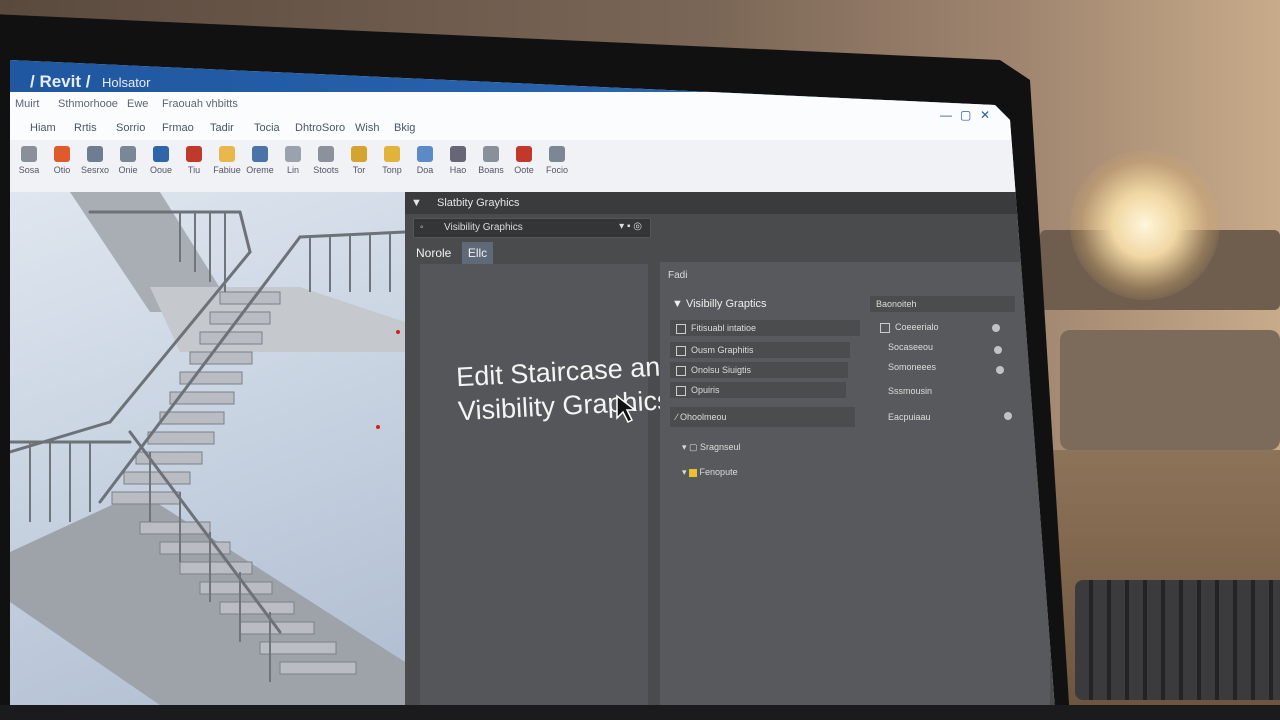 Image resolution: width=1280 pixels, height=720 pixels. What do you see at coordinates (367, 128) in the screenshot?
I see `tab-wish: Wish` at bounding box center [367, 128].